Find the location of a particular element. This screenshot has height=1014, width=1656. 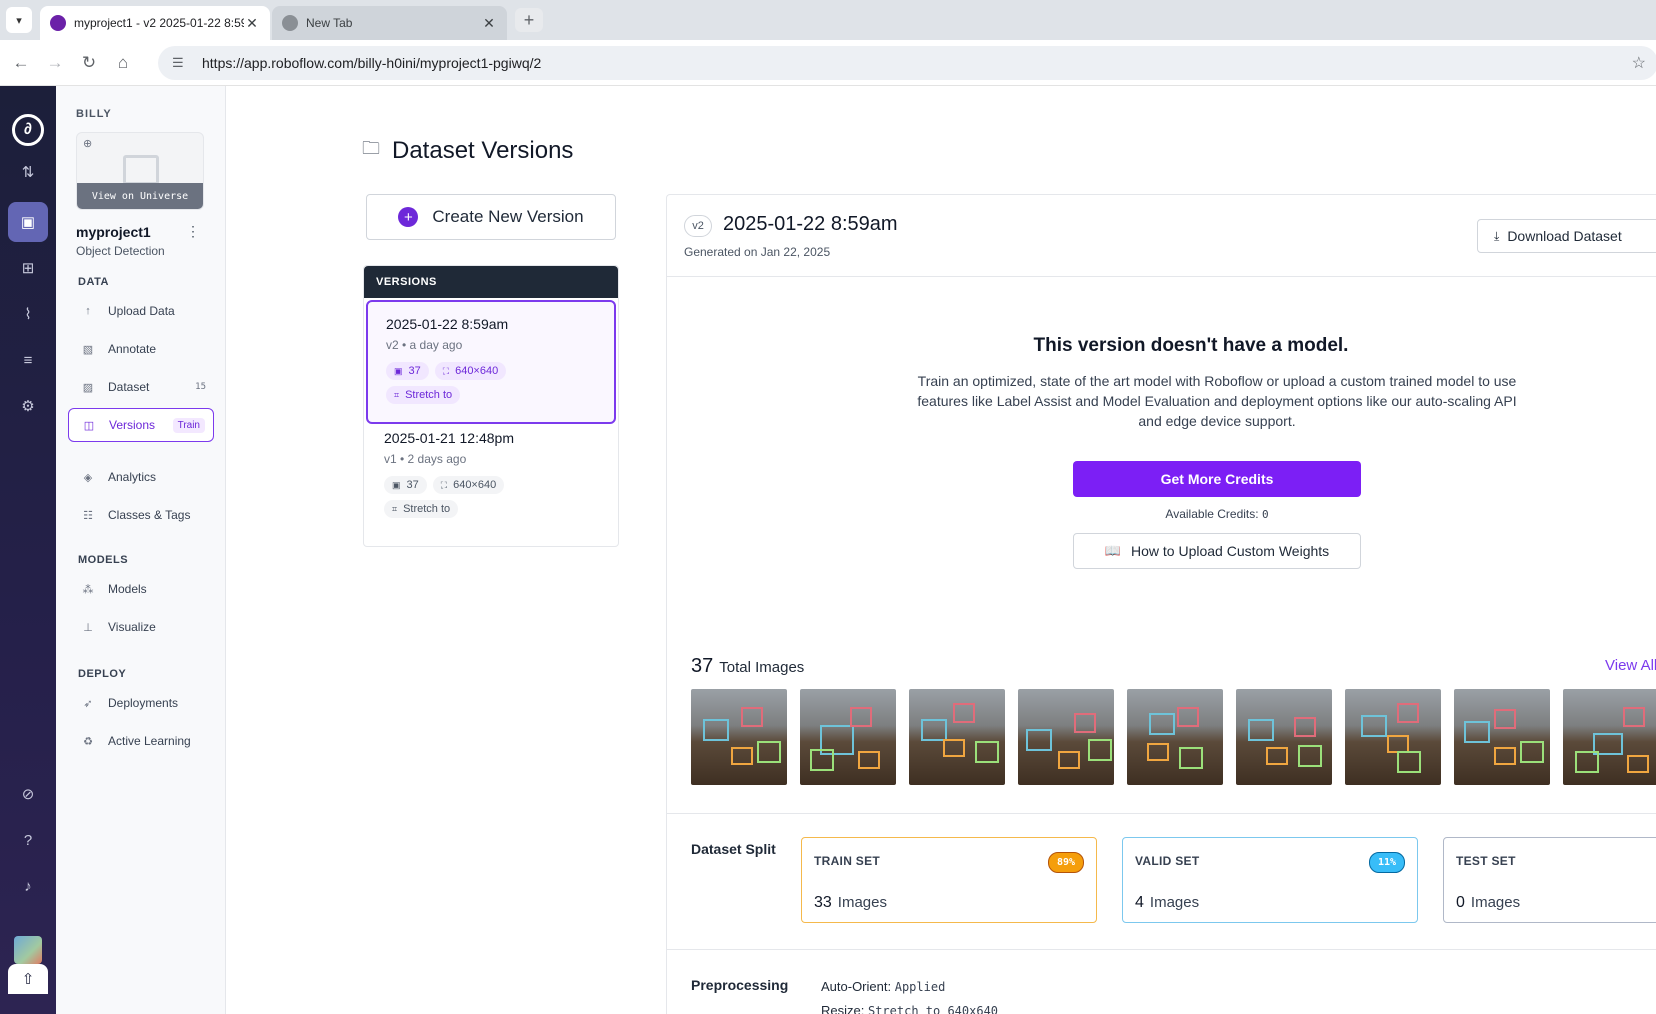

preprocessing-label: Preprocessing is located at coordinates (740, 985).